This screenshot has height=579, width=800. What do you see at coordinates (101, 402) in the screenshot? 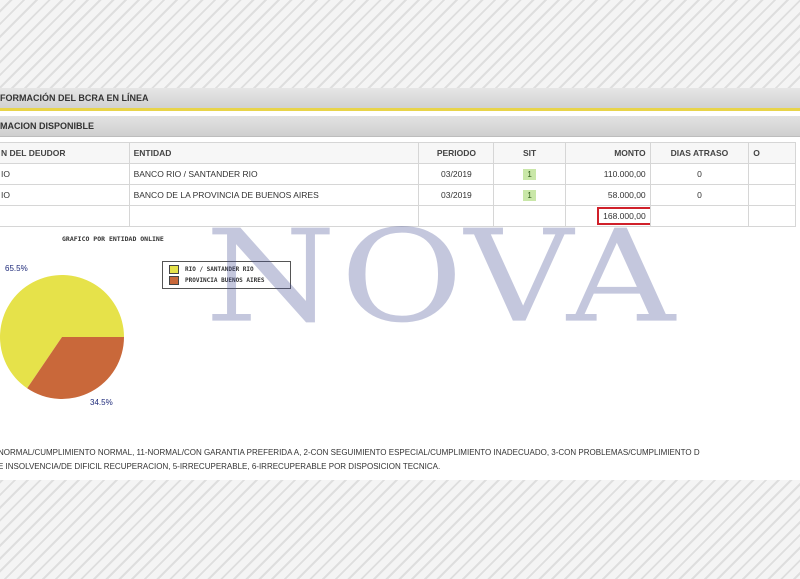
I see `pie-data-label: 34.5%` at bounding box center [101, 402].